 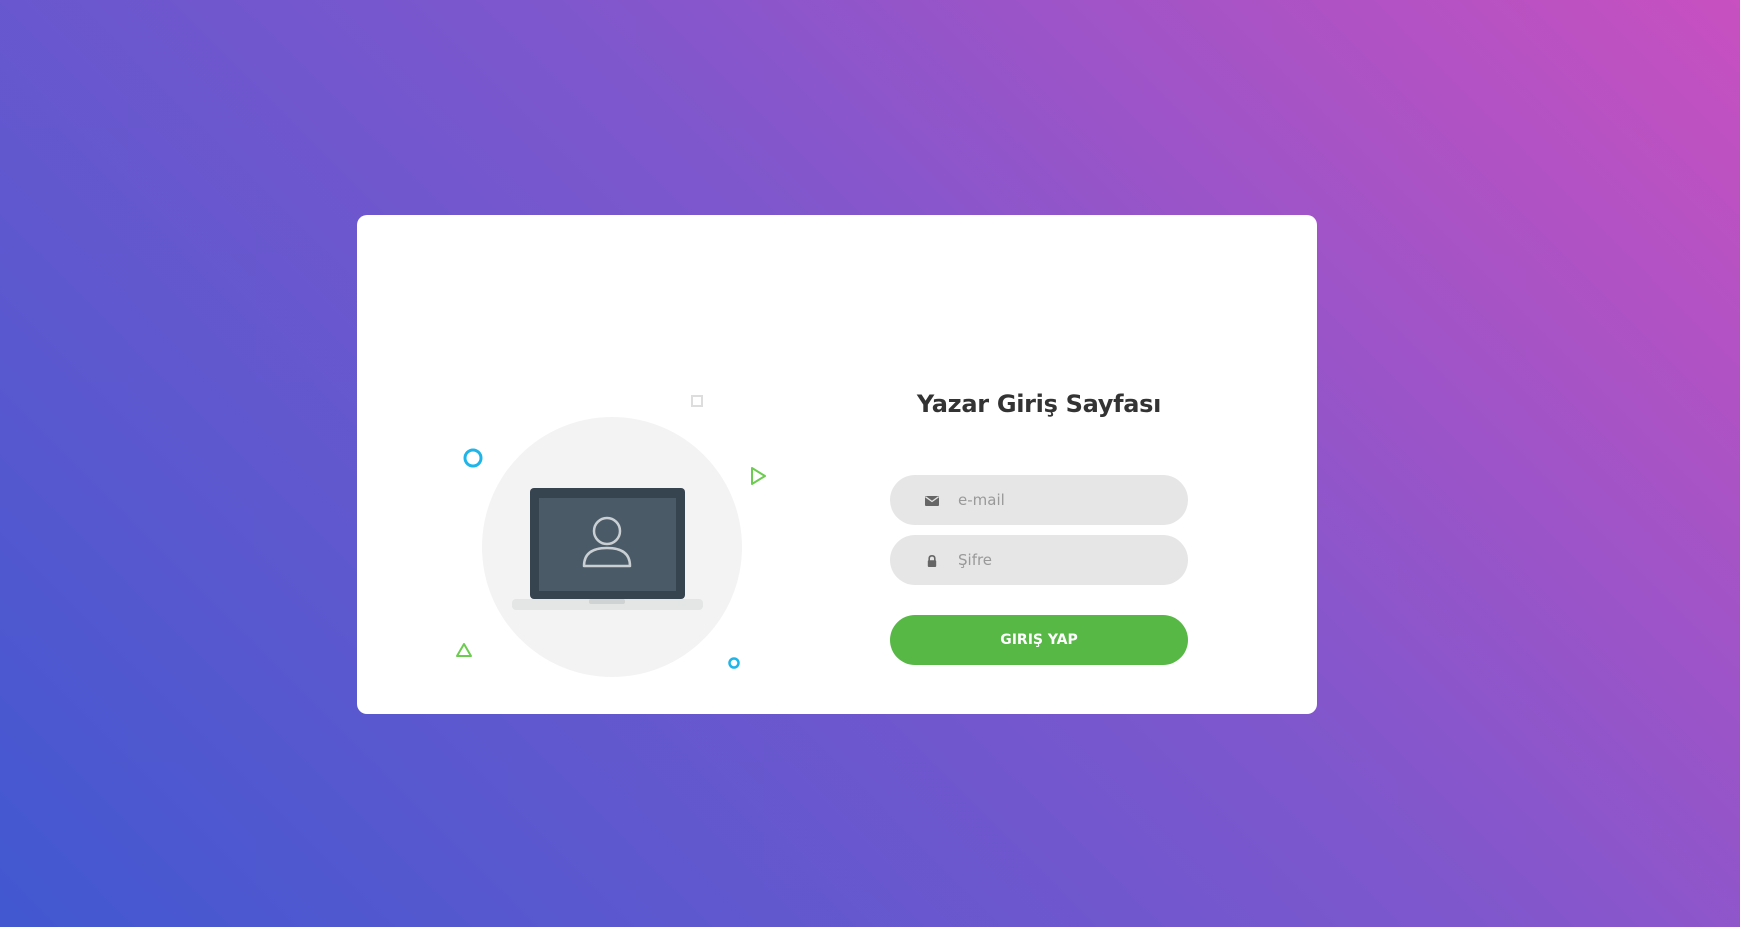 I want to click on login-illustration, so click(x=597, y=464).